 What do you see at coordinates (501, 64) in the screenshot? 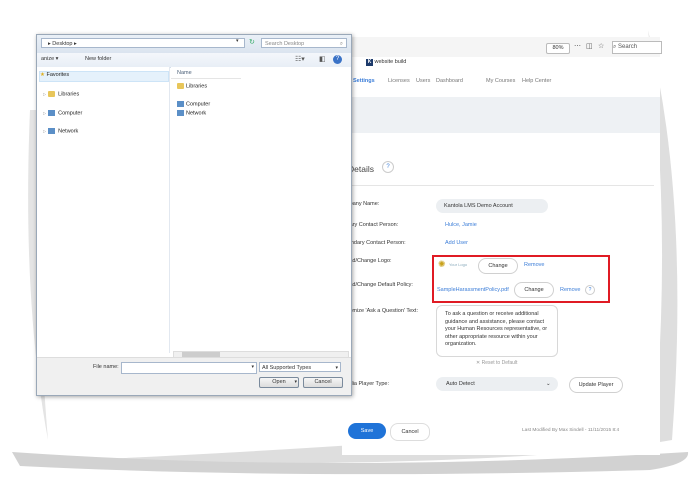
I see `bookmarks-bar: ?.. K website build` at bounding box center [501, 64].